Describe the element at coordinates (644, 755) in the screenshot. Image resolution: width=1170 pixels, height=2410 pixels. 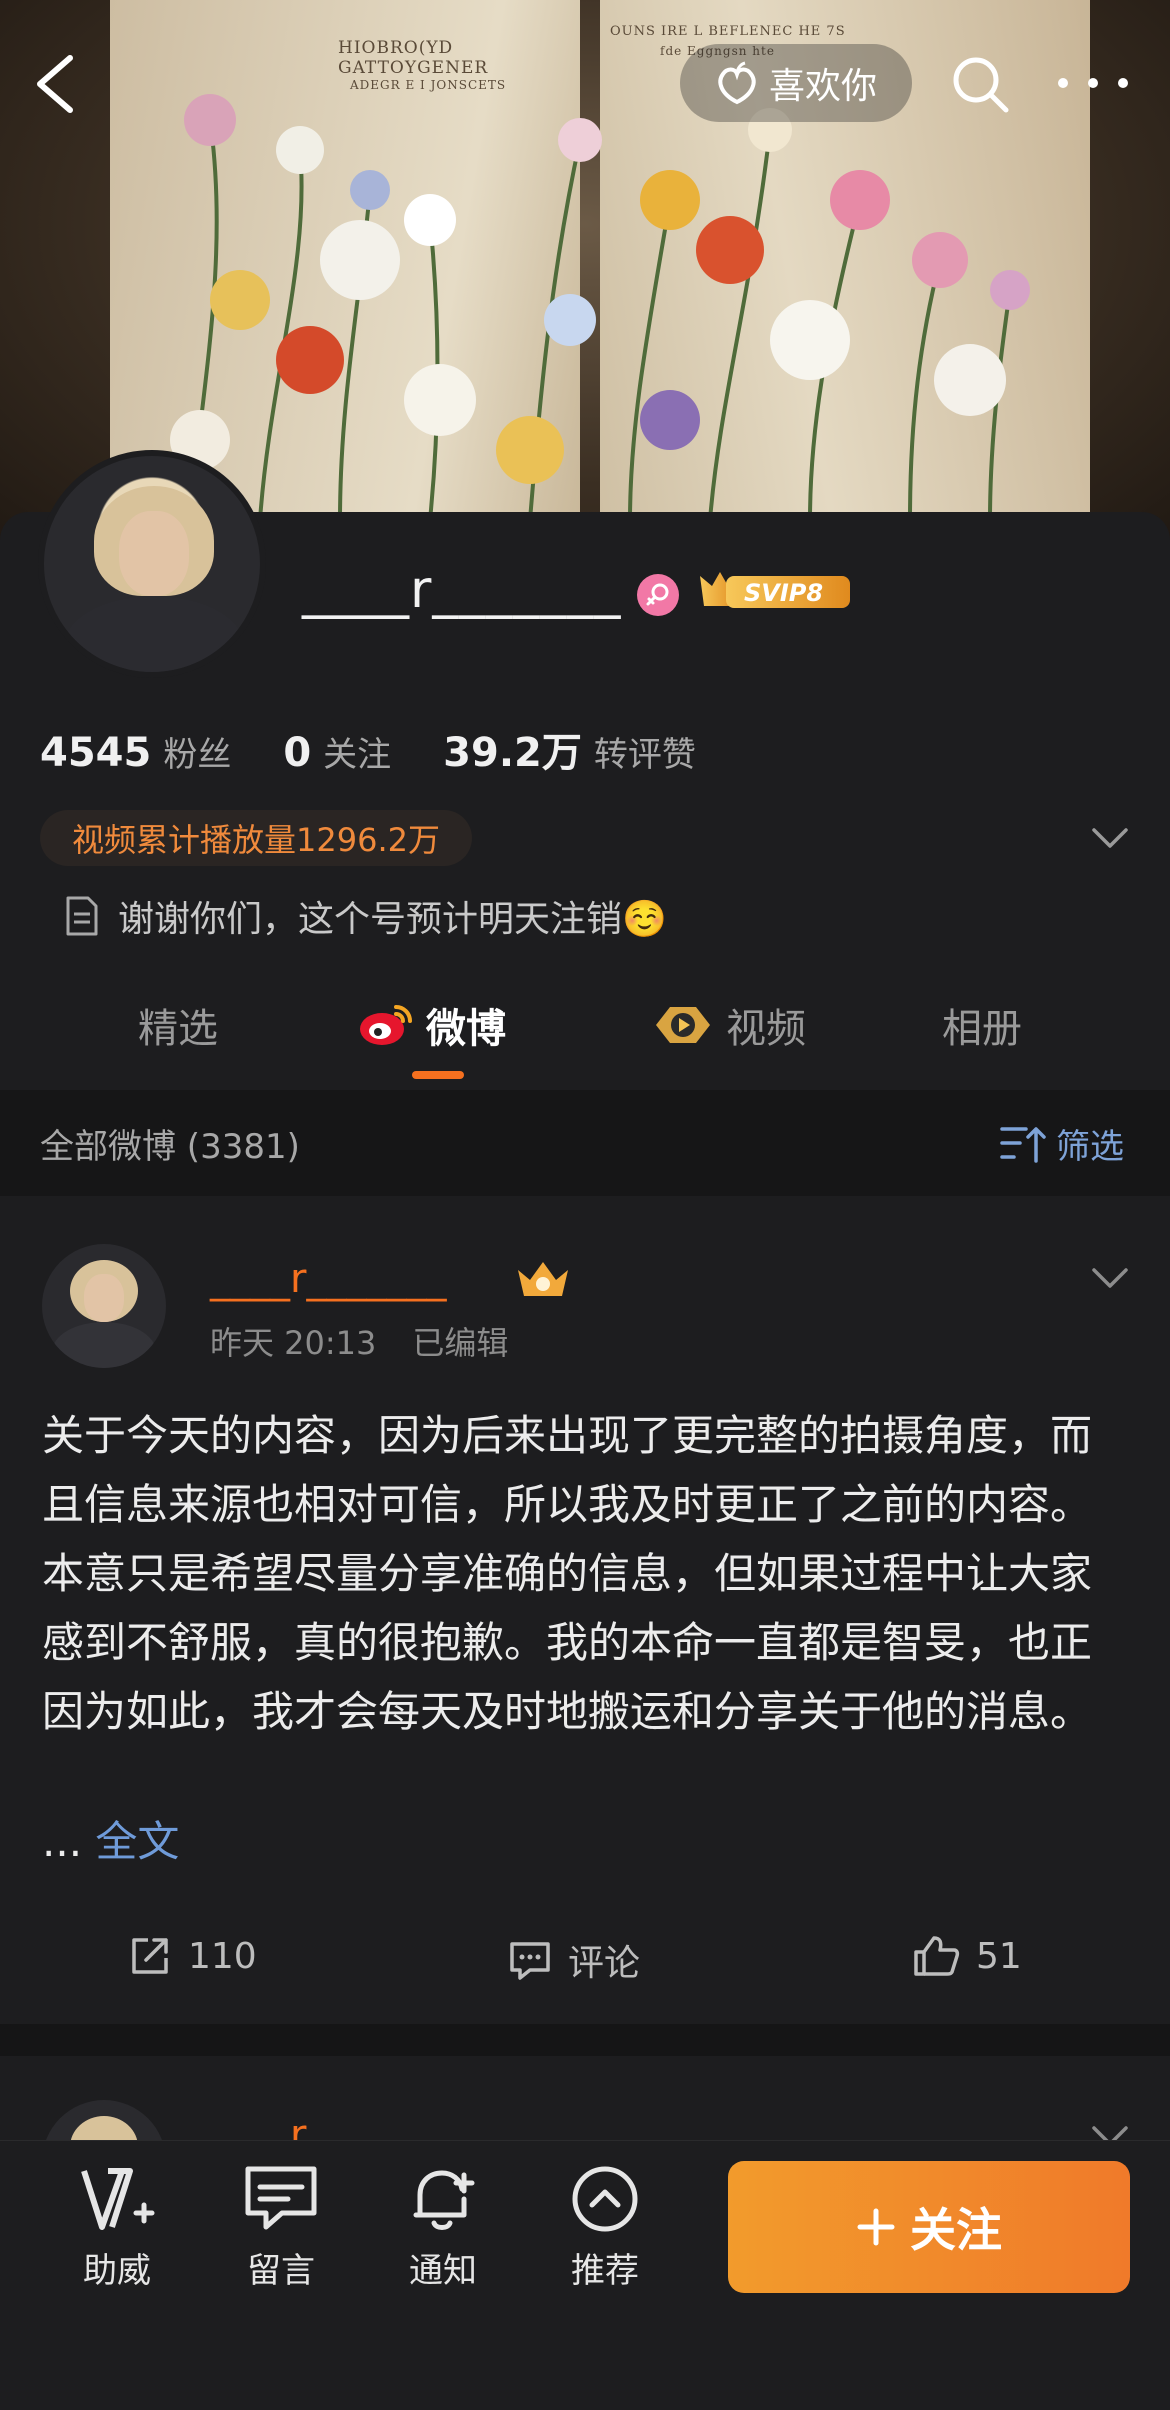
I see `stat-label: 转评赞` at that location.